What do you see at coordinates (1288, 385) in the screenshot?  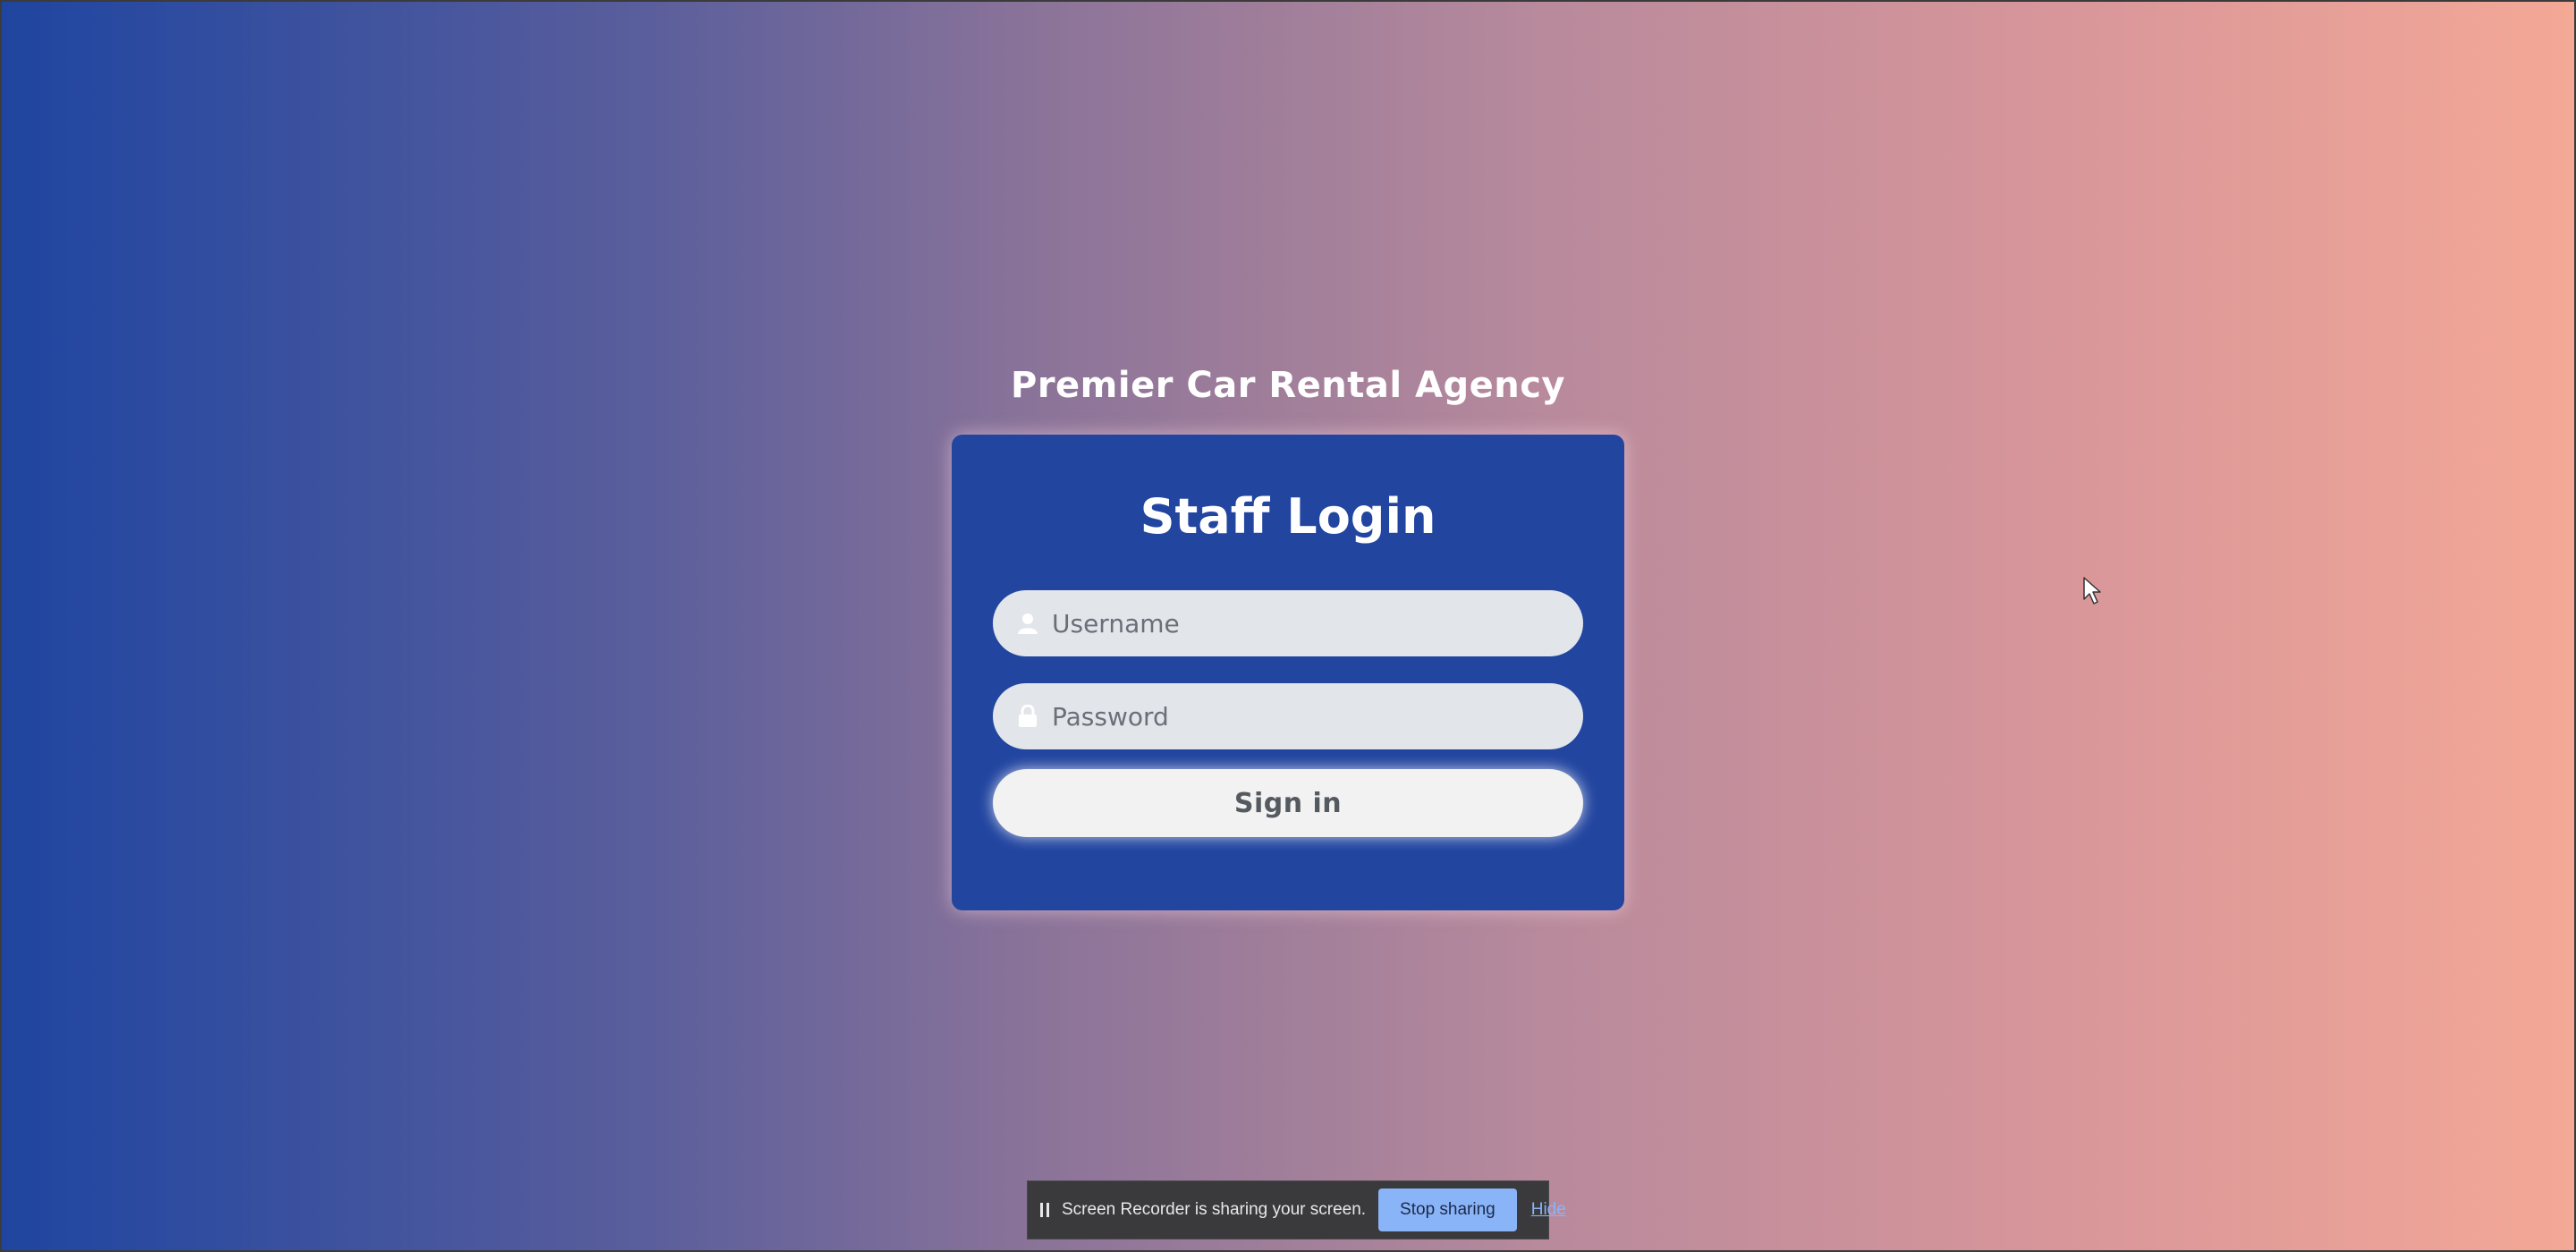 I see `app-title: Premier Car Rental Agency` at bounding box center [1288, 385].